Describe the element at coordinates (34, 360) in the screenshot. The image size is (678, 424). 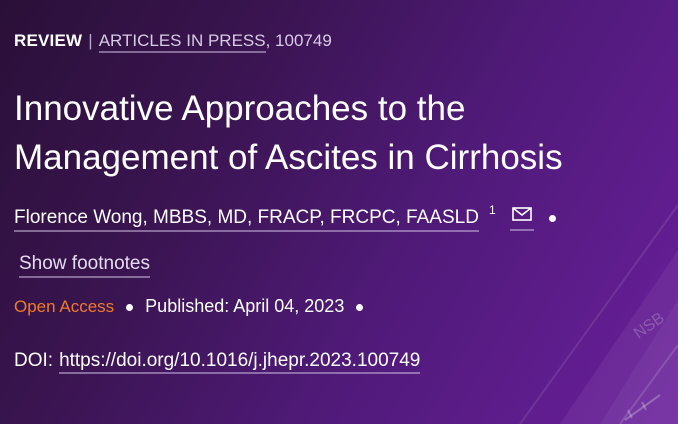
I see `doi-label: DOI:` at that location.